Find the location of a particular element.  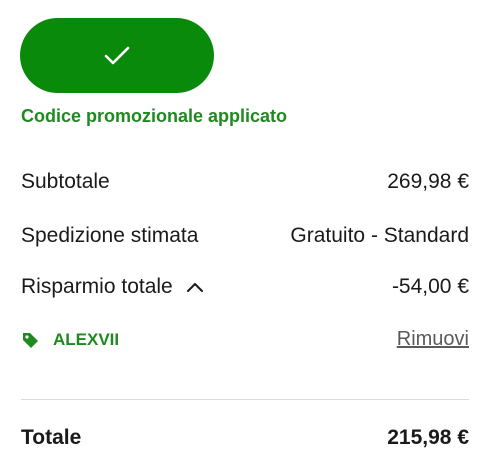

shipping-value: Gratuito - Standard is located at coordinates (379, 235).